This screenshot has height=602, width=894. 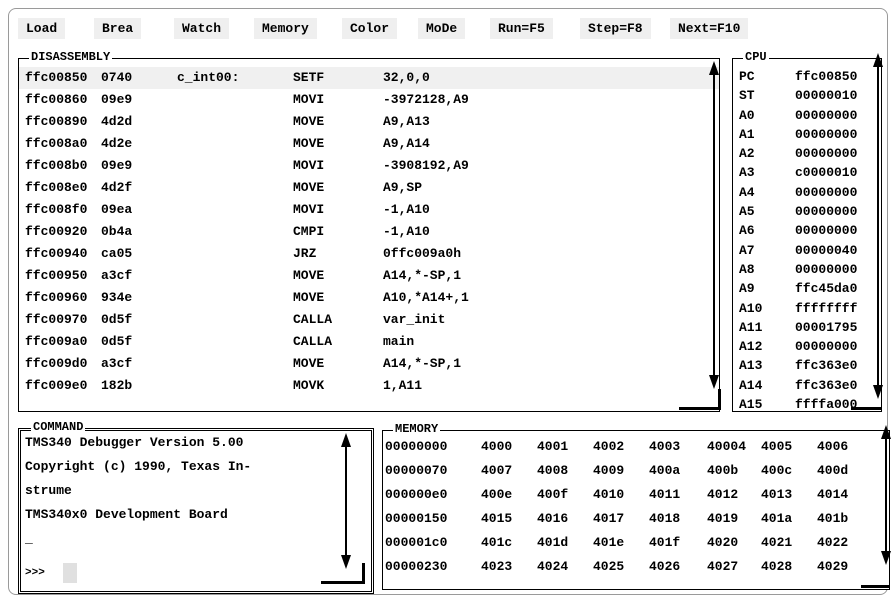 I want to click on memory-cell: 400c, so click(x=776, y=471).